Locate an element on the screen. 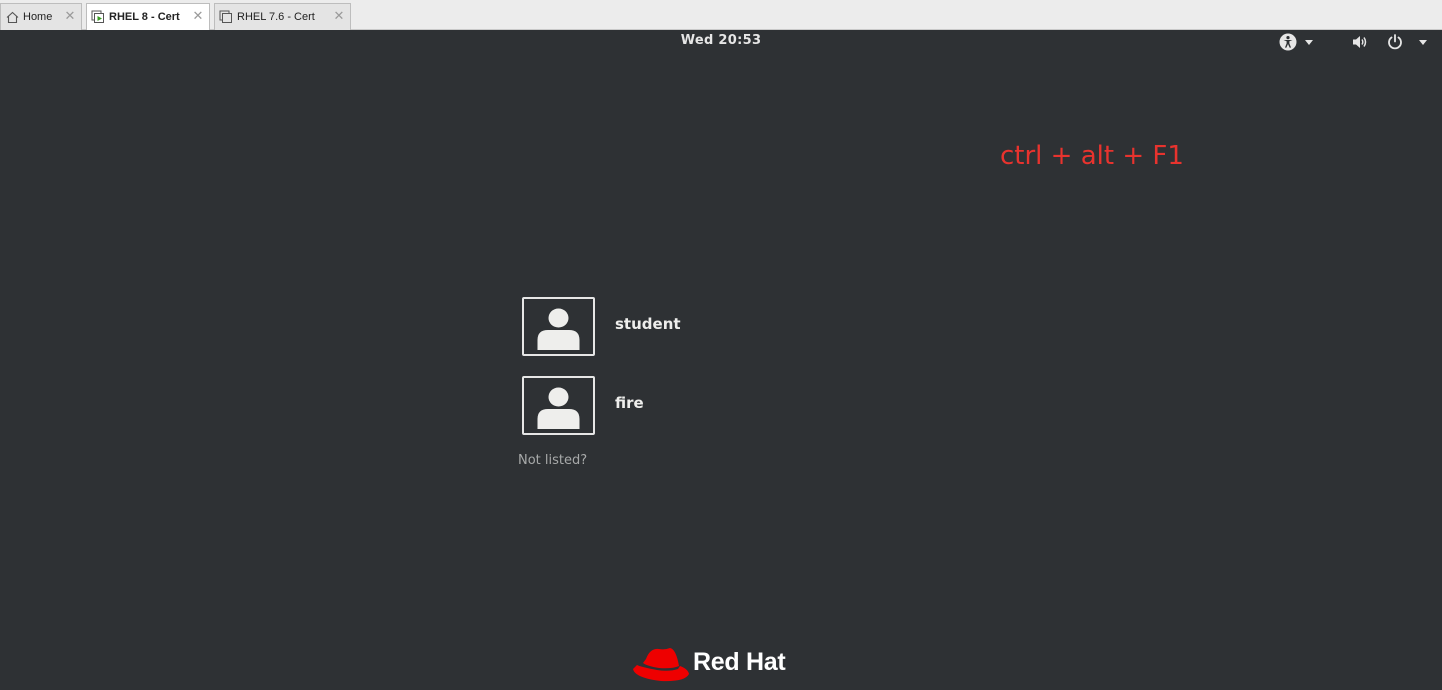  accessibility-icon is located at coordinates (1288, 42).